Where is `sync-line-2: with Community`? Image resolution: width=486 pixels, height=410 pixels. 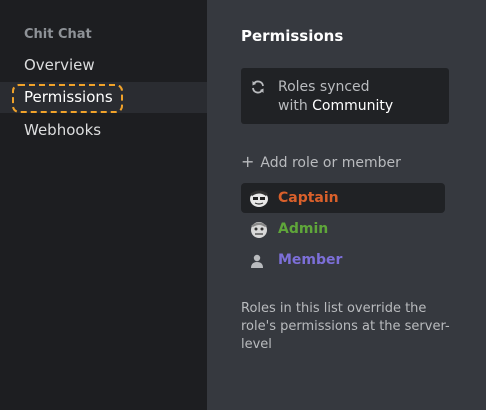 sync-line-2: with Community is located at coordinates (358, 106).